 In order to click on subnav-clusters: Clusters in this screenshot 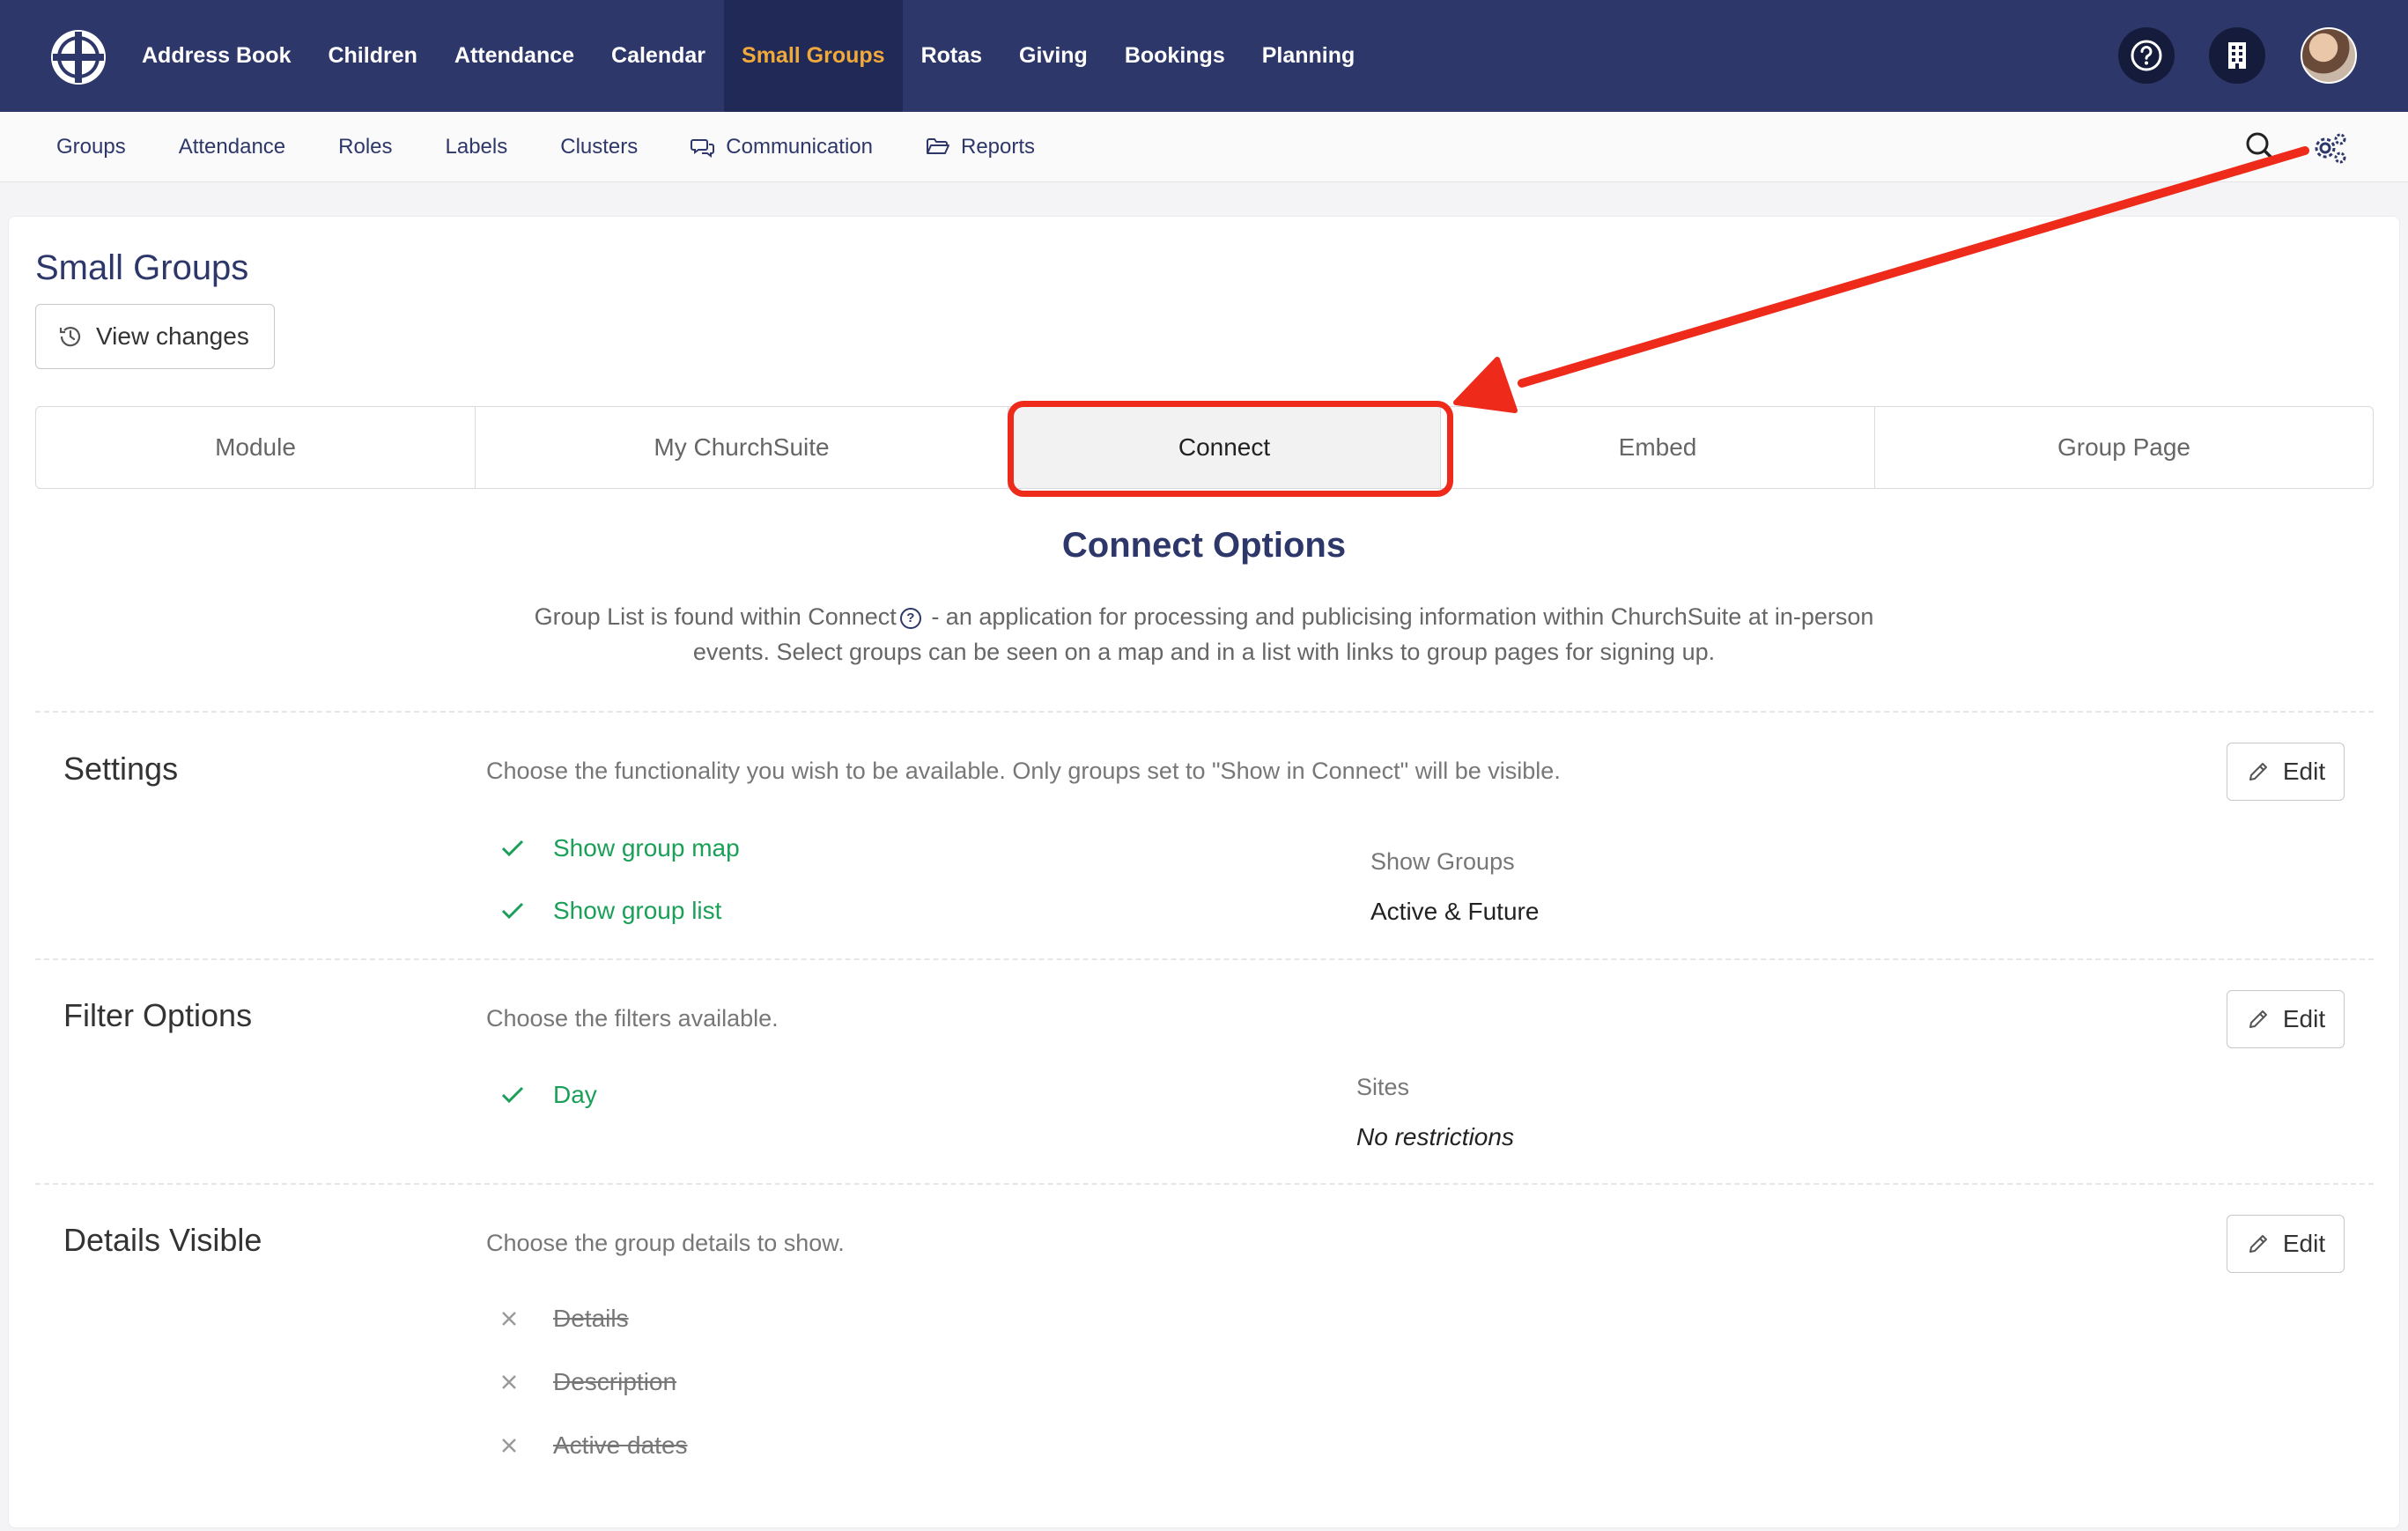, I will do `click(599, 147)`.